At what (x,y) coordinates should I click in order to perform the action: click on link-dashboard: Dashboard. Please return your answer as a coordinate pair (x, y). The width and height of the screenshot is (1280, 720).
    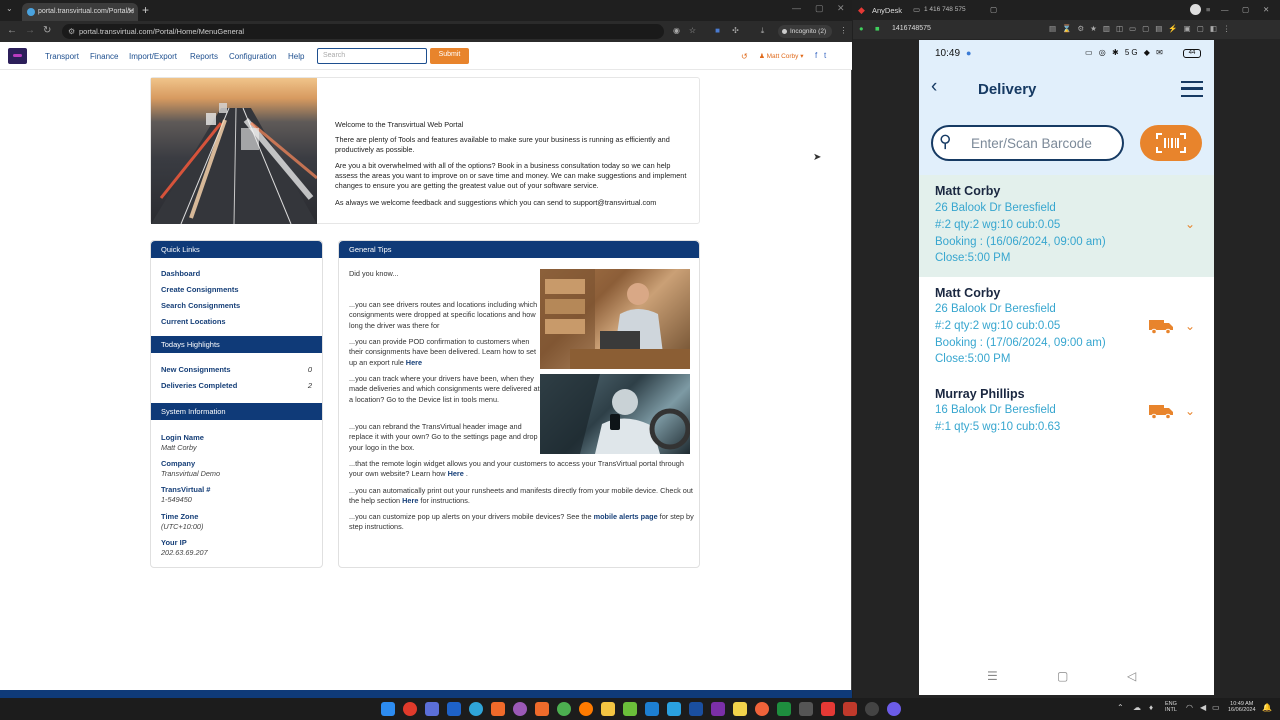
    Looking at the image, I should click on (180, 273).